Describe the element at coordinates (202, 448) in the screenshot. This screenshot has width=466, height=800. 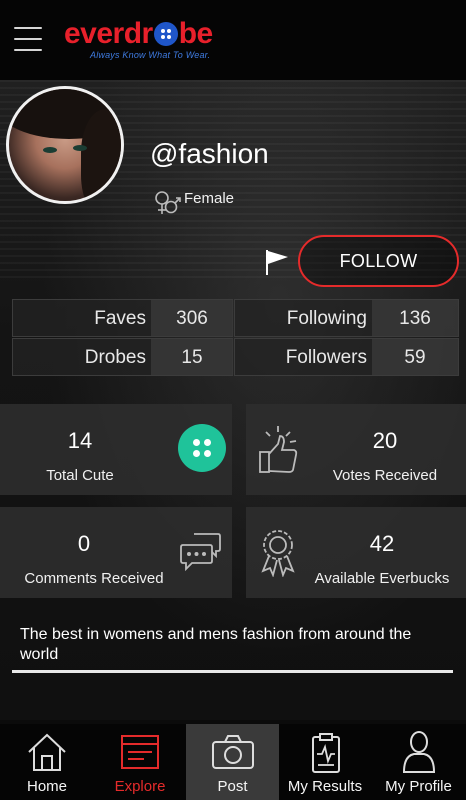
I see `cute-button-icon` at that location.